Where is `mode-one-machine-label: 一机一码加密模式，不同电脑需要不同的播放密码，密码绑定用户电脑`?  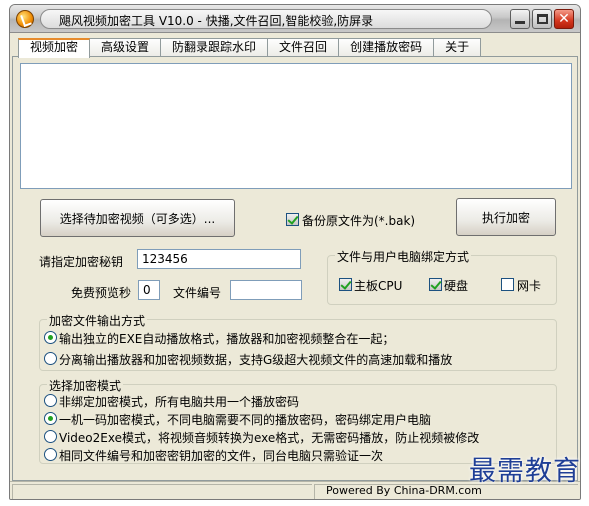
mode-one-machine-label: 一机一码加密模式，不同电脑需要不同的播放密码，密码绑定用户电脑 is located at coordinates (245, 420).